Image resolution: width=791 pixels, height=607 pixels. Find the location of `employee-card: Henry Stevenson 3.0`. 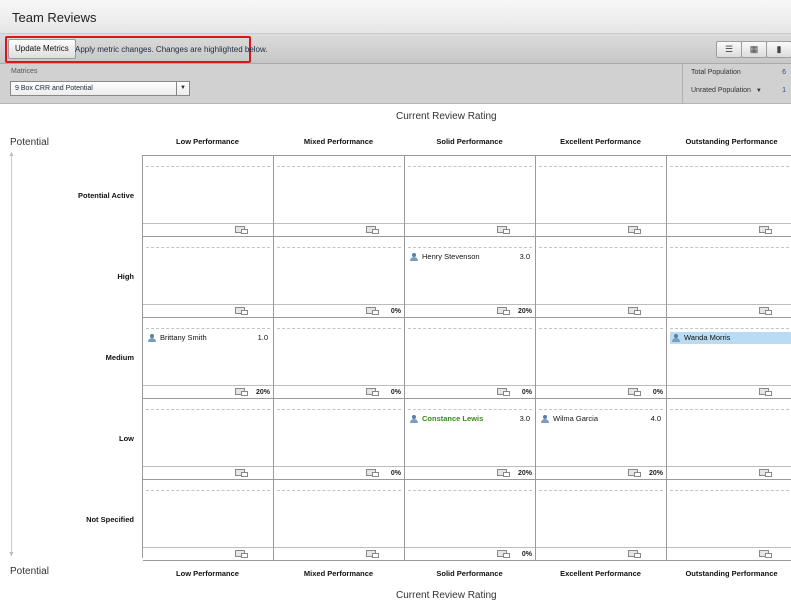

employee-card: Henry Stevenson 3.0 is located at coordinates (470, 257).